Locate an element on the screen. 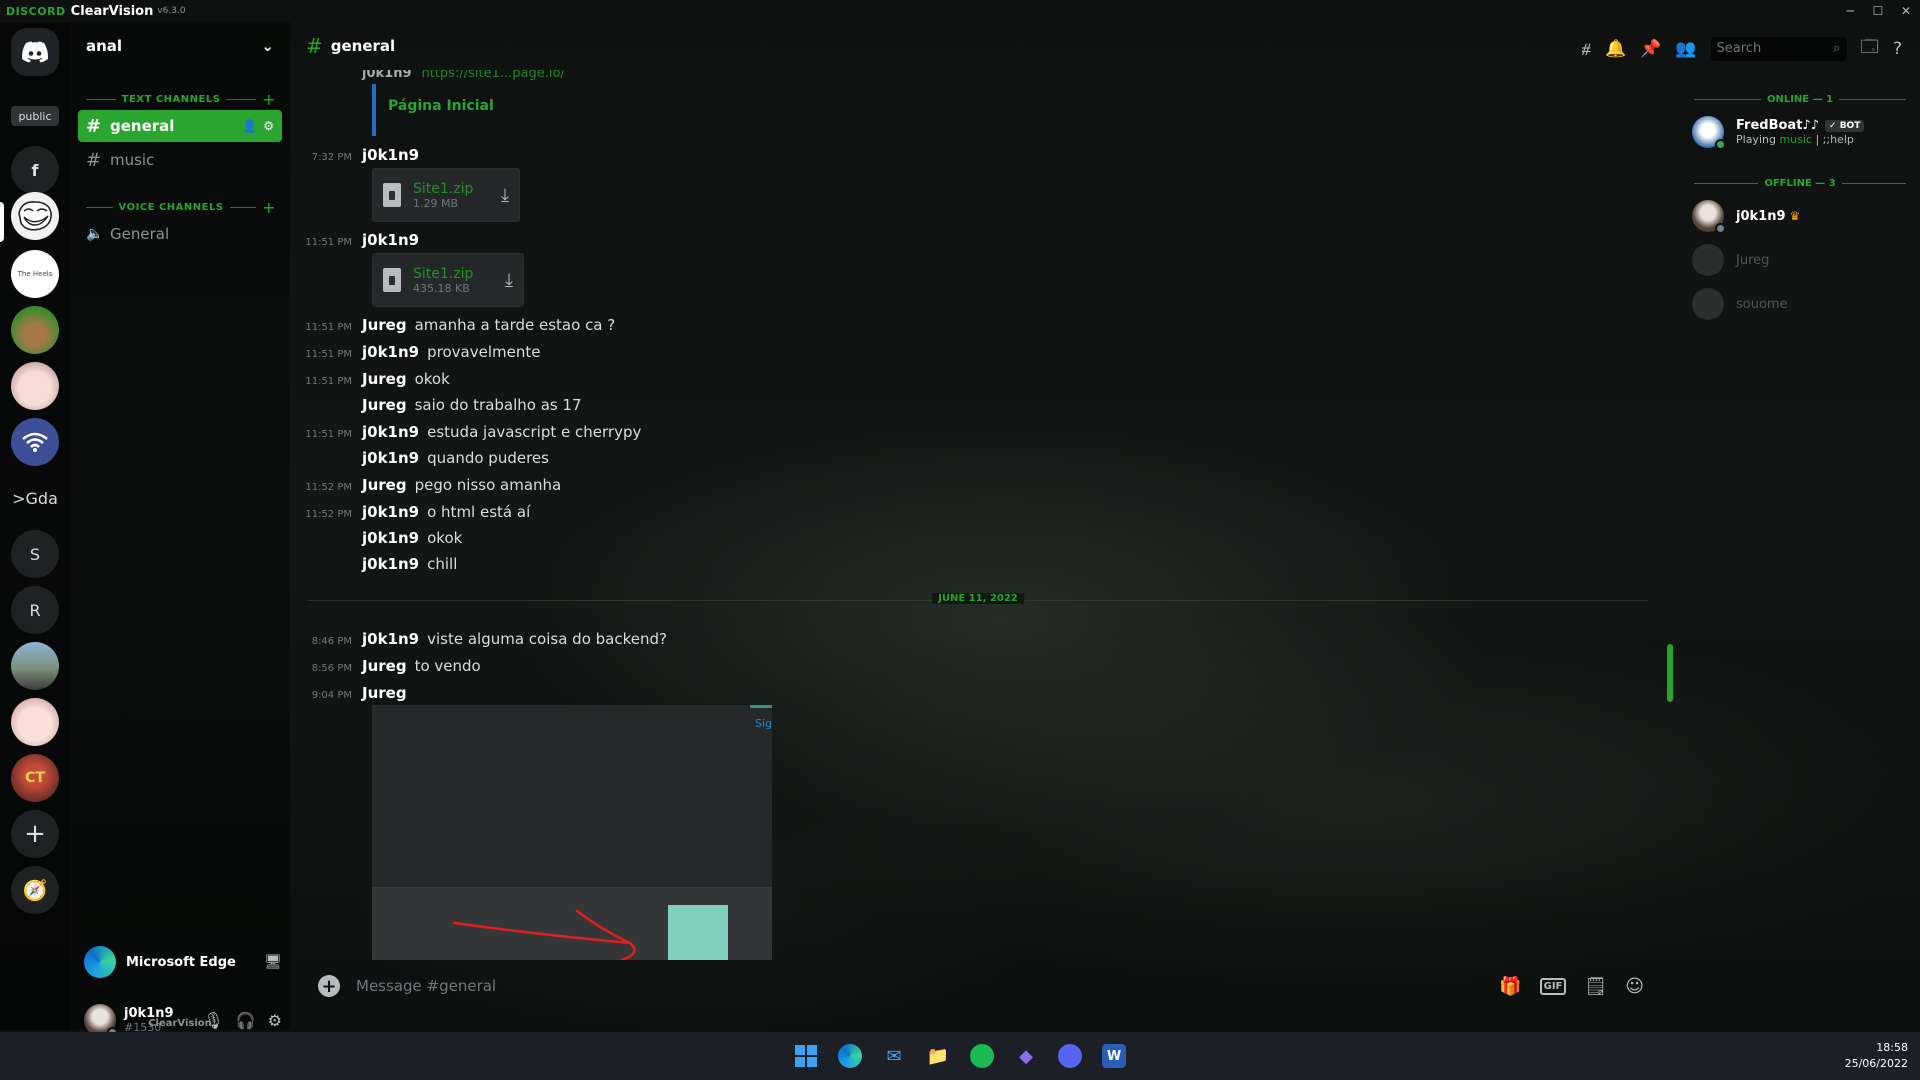 This screenshot has height=1080, width=1920. create-voice-channel-plus-icon: + is located at coordinates (269, 207).